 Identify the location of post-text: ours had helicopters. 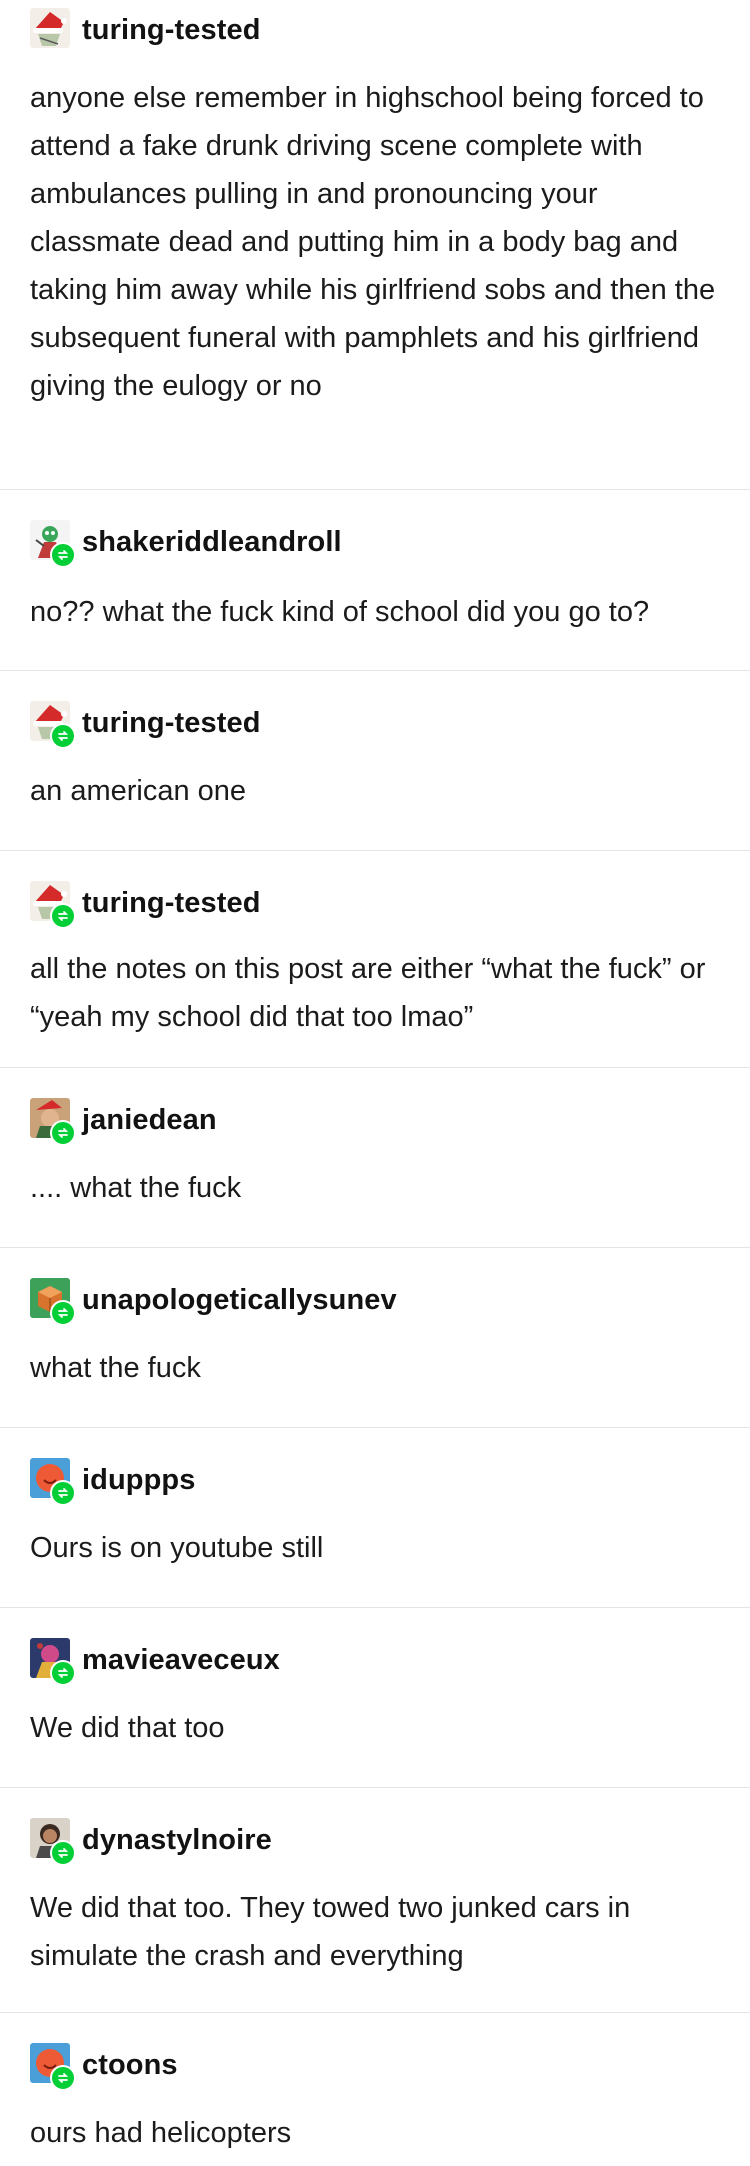
(161, 2133).